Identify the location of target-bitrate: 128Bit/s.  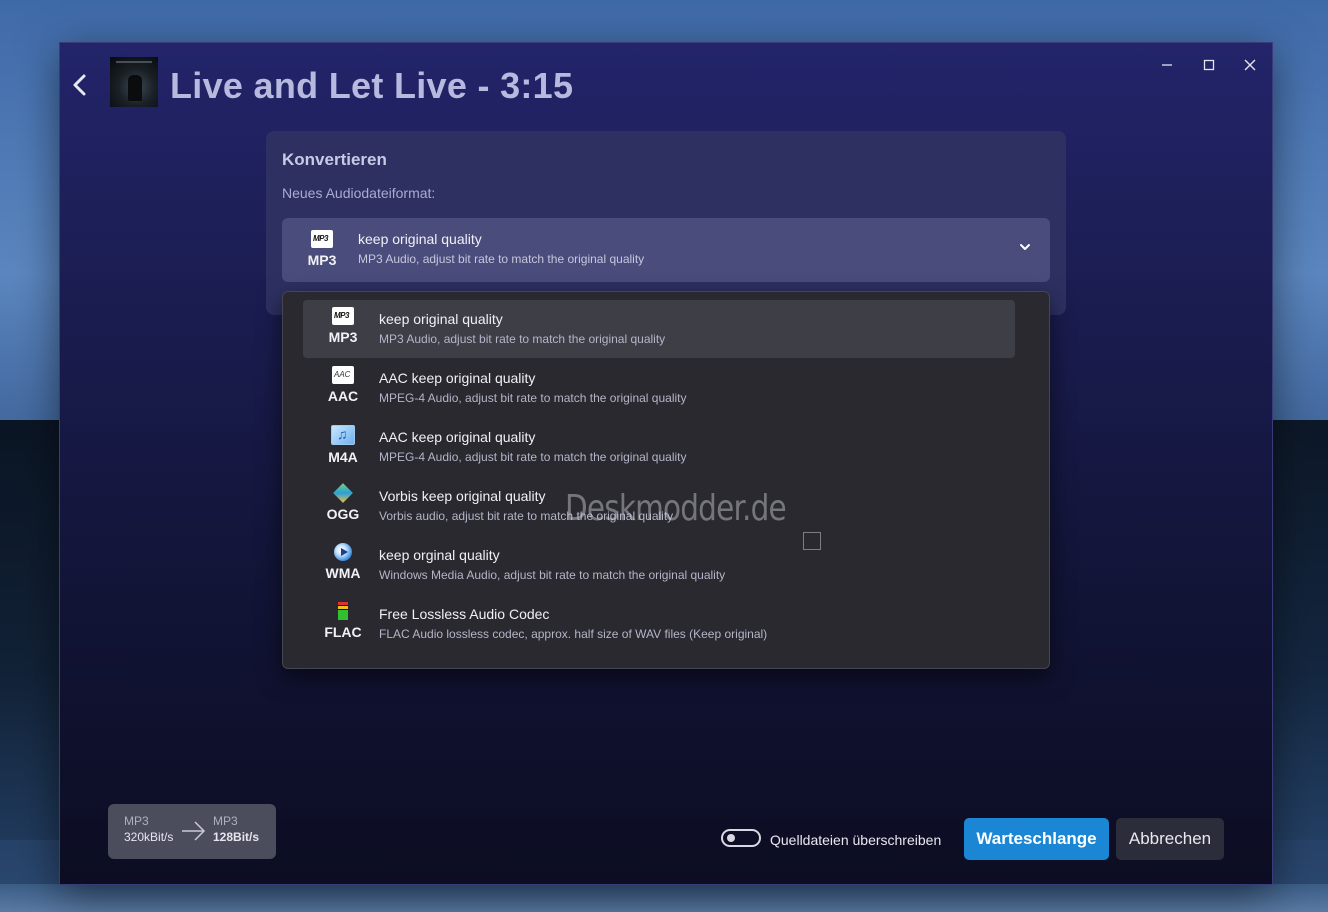
(236, 837).